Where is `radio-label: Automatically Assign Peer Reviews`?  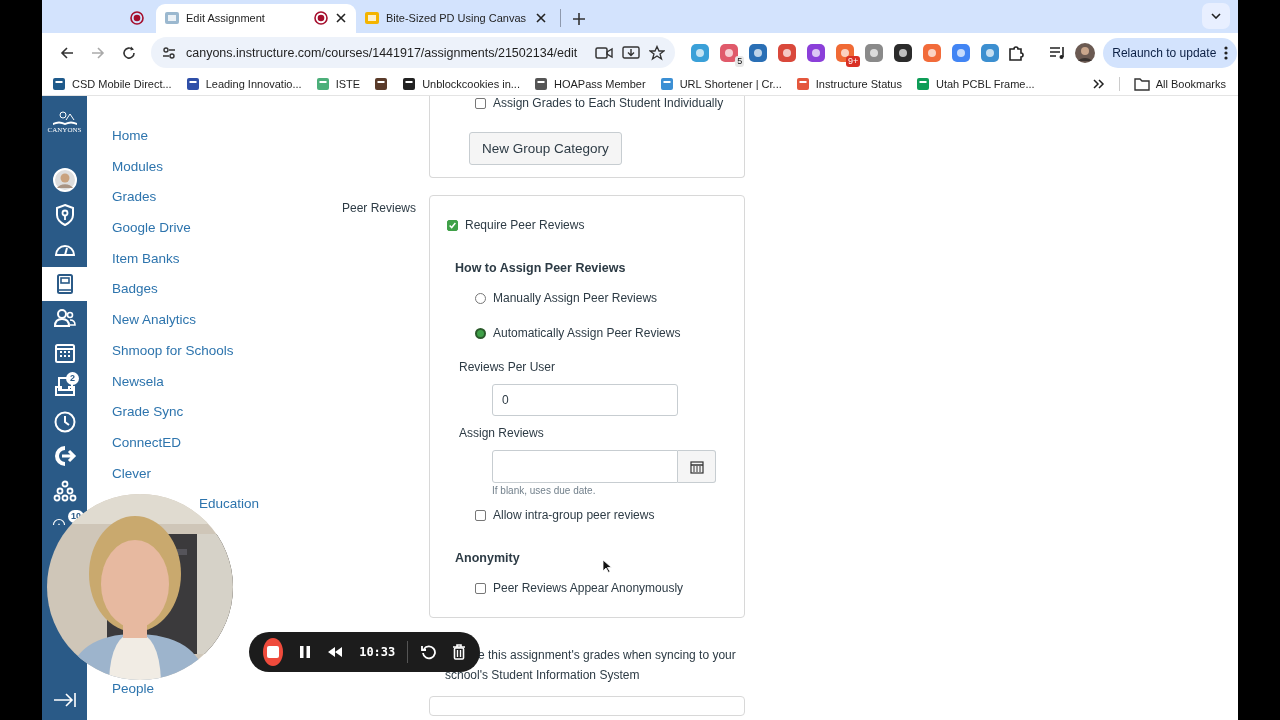 radio-label: Automatically Assign Peer Reviews is located at coordinates (587, 333).